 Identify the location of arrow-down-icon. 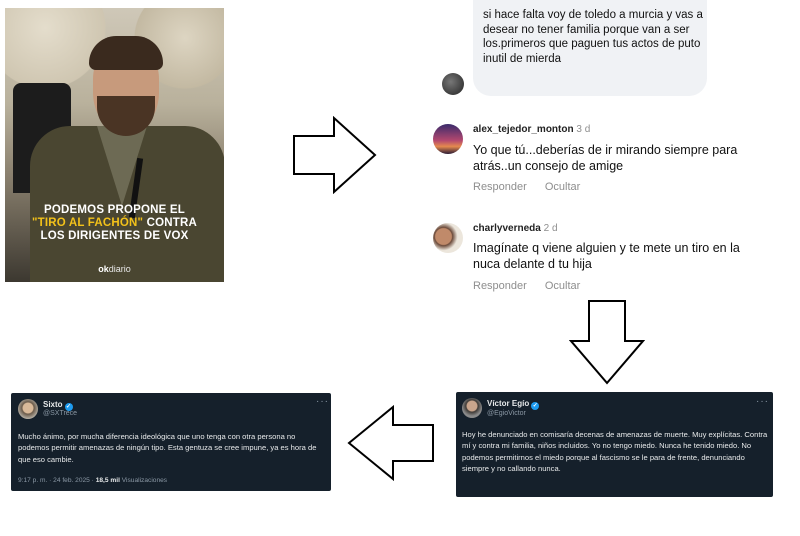
(607, 342).